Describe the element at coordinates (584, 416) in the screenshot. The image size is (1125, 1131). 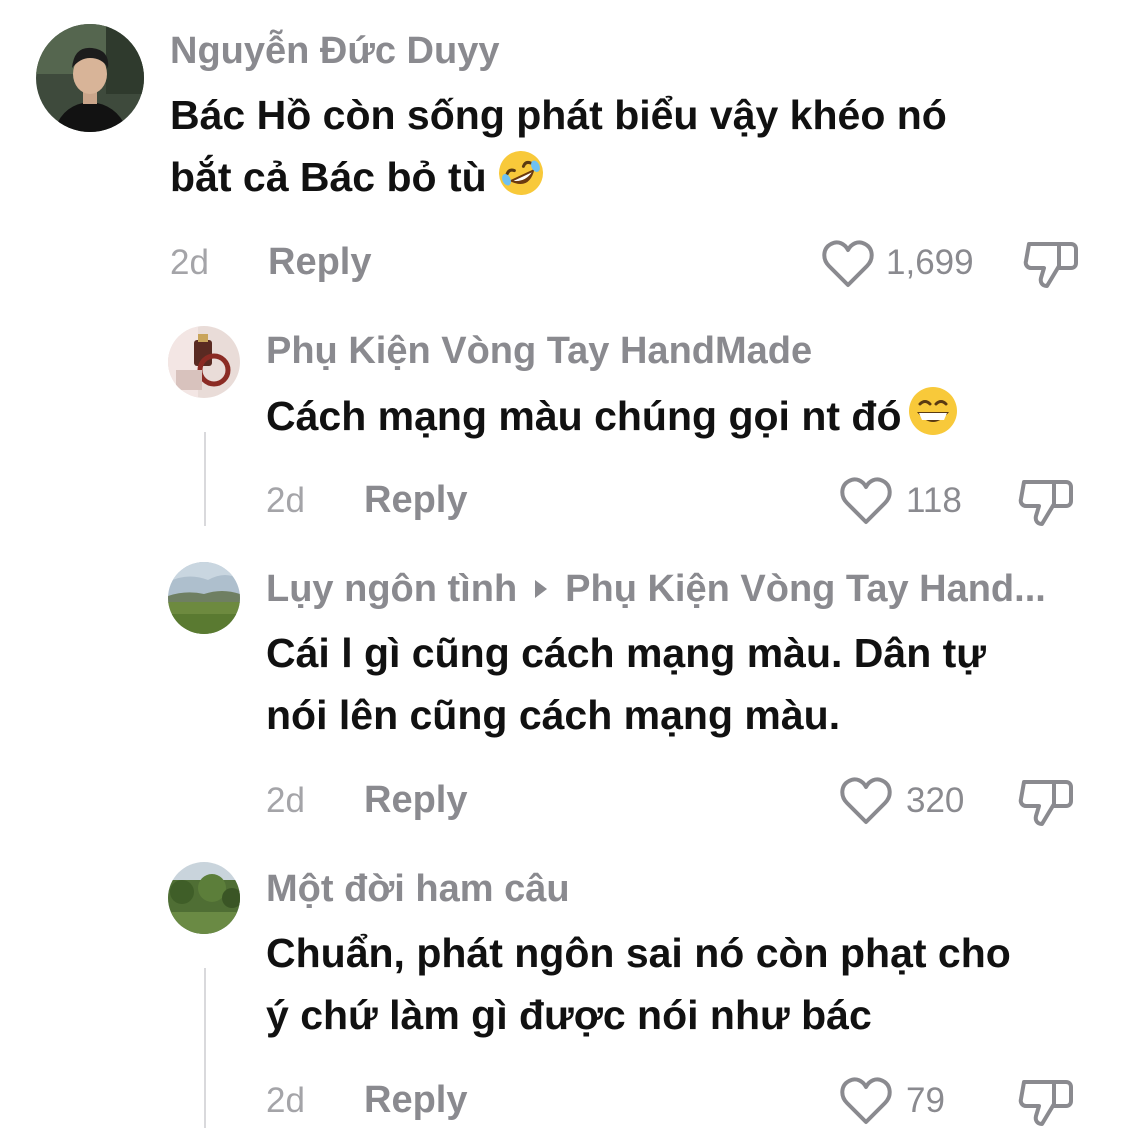
I see `comment-line-text: Cách mạng màu chúng gọi nt đó` at that location.